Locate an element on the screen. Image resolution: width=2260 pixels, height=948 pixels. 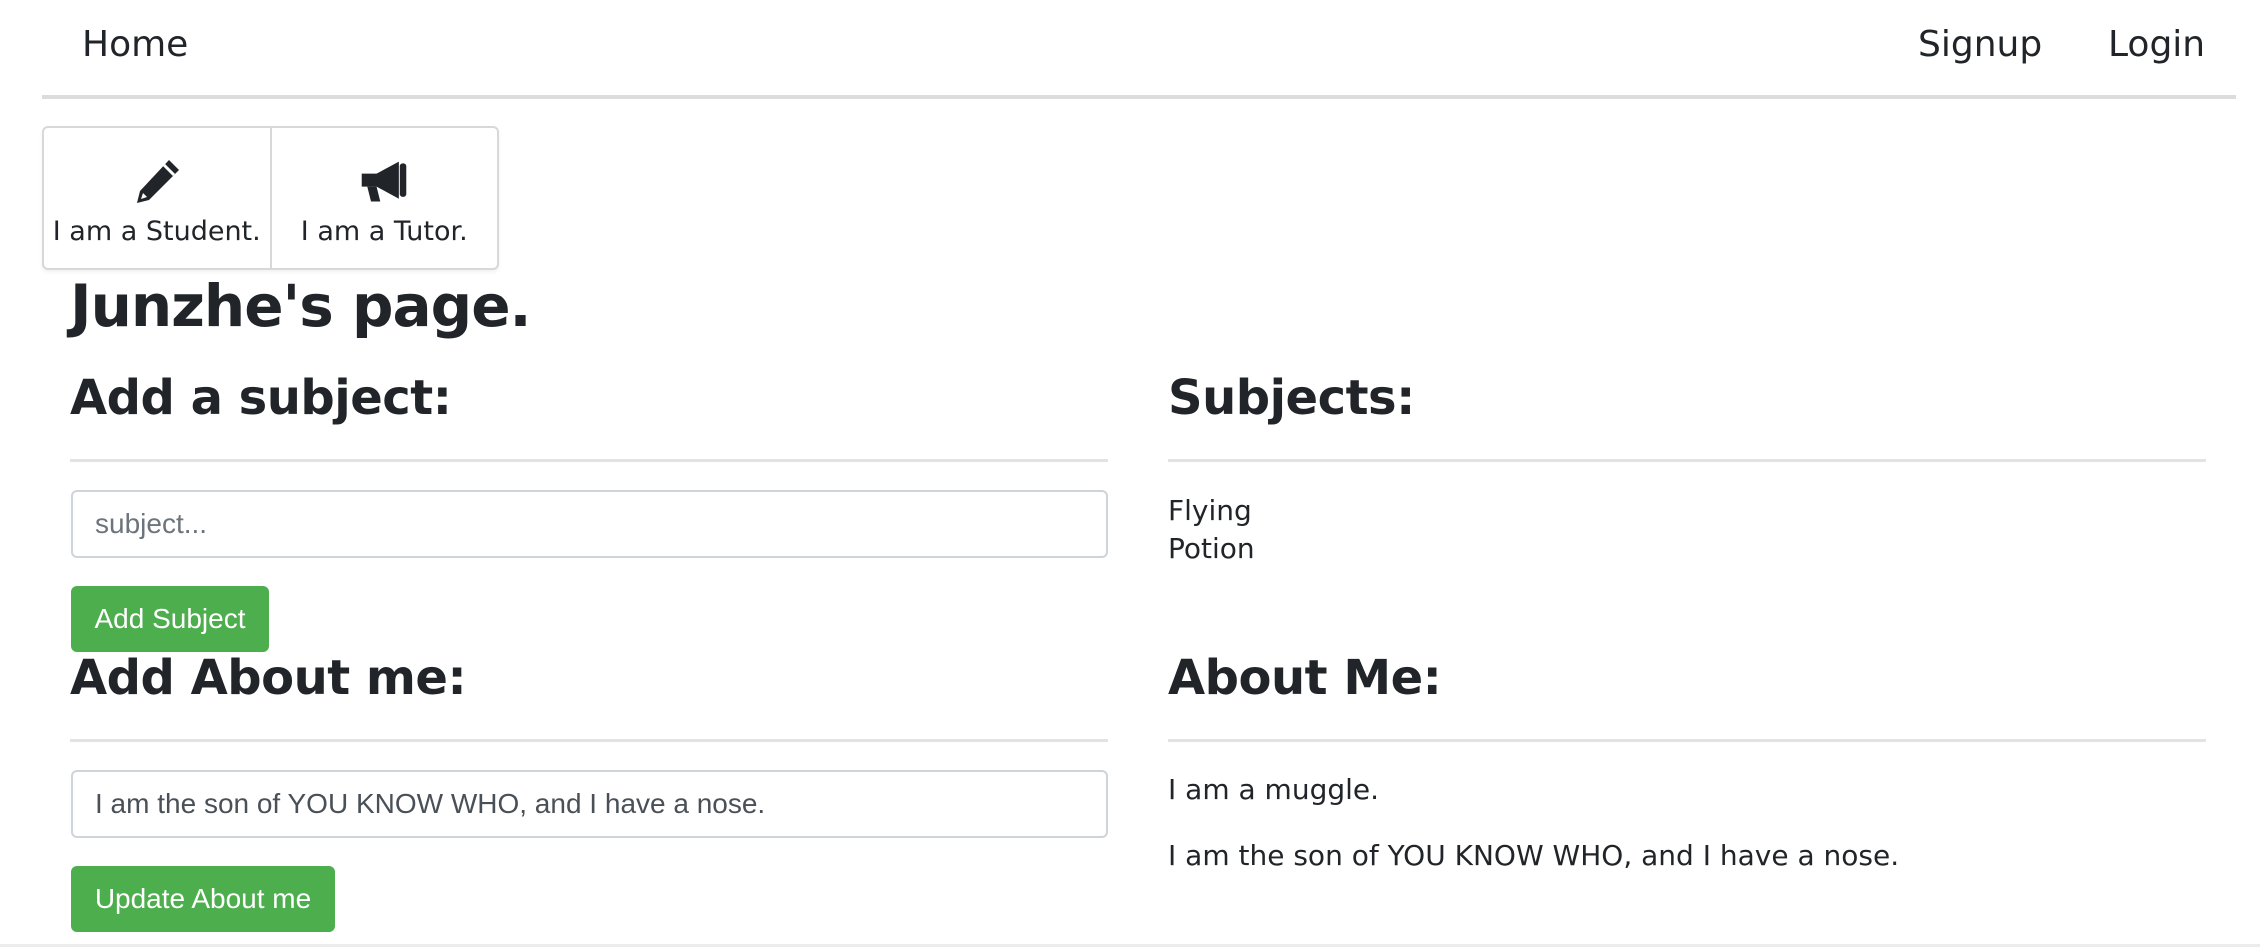
about-me-divider is located at coordinates (1687, 740).